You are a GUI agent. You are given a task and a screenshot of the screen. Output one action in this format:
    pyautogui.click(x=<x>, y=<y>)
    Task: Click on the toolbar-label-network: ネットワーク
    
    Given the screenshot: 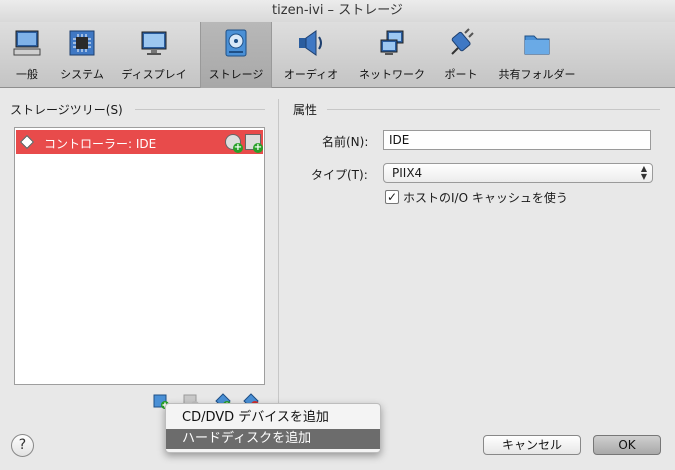 What is the action you would take?
    pyautogui.click(x=392, y=74)
    